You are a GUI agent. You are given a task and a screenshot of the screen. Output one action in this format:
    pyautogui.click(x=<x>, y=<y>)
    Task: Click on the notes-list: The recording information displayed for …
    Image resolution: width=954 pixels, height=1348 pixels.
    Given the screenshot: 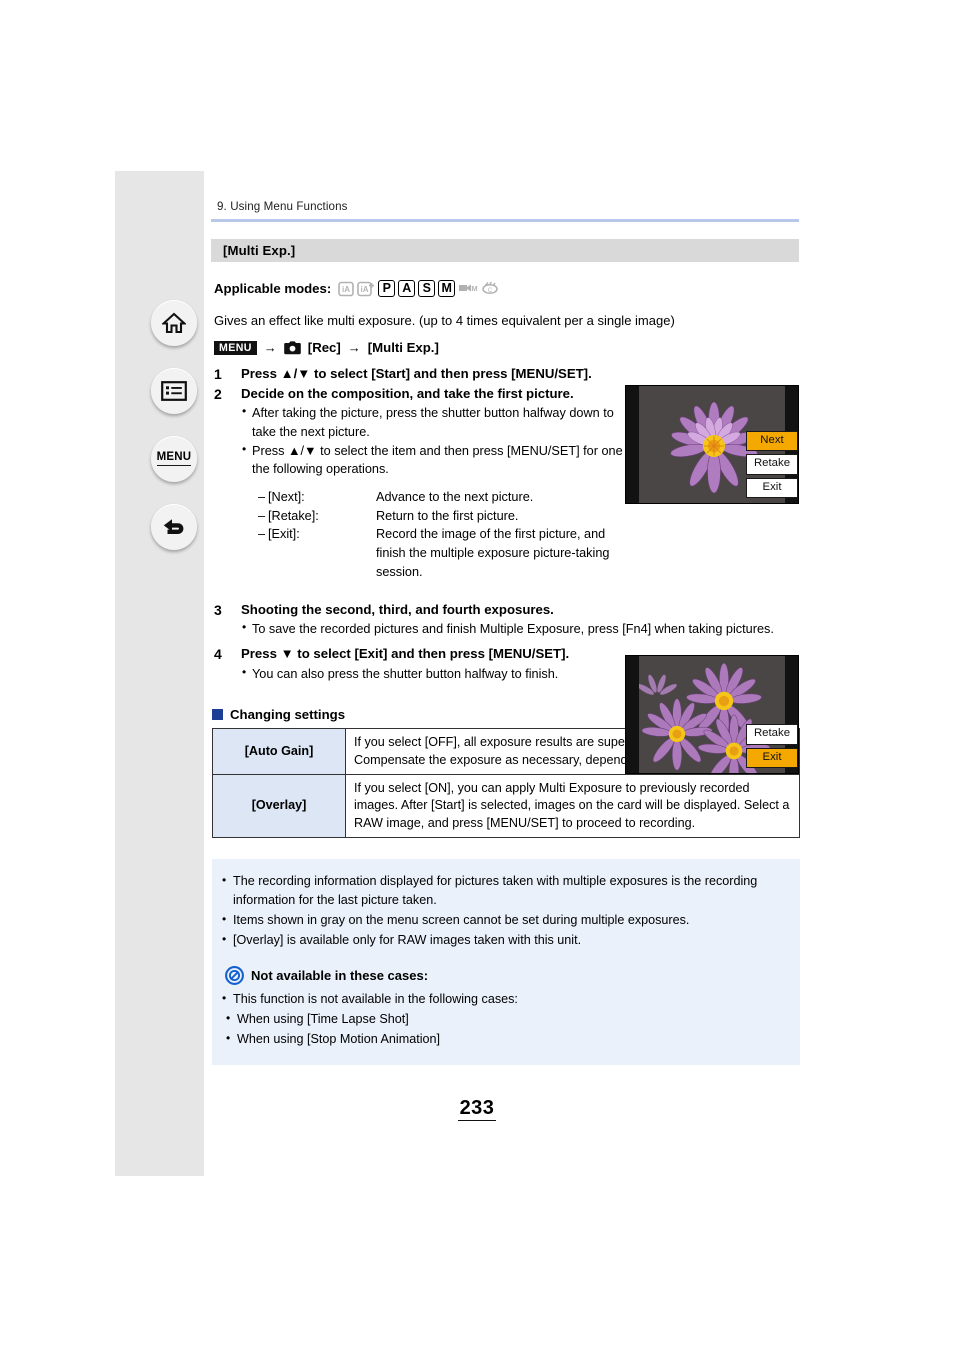 What is the action you would take?
    pyautogui.click(x=504, y=910)
    